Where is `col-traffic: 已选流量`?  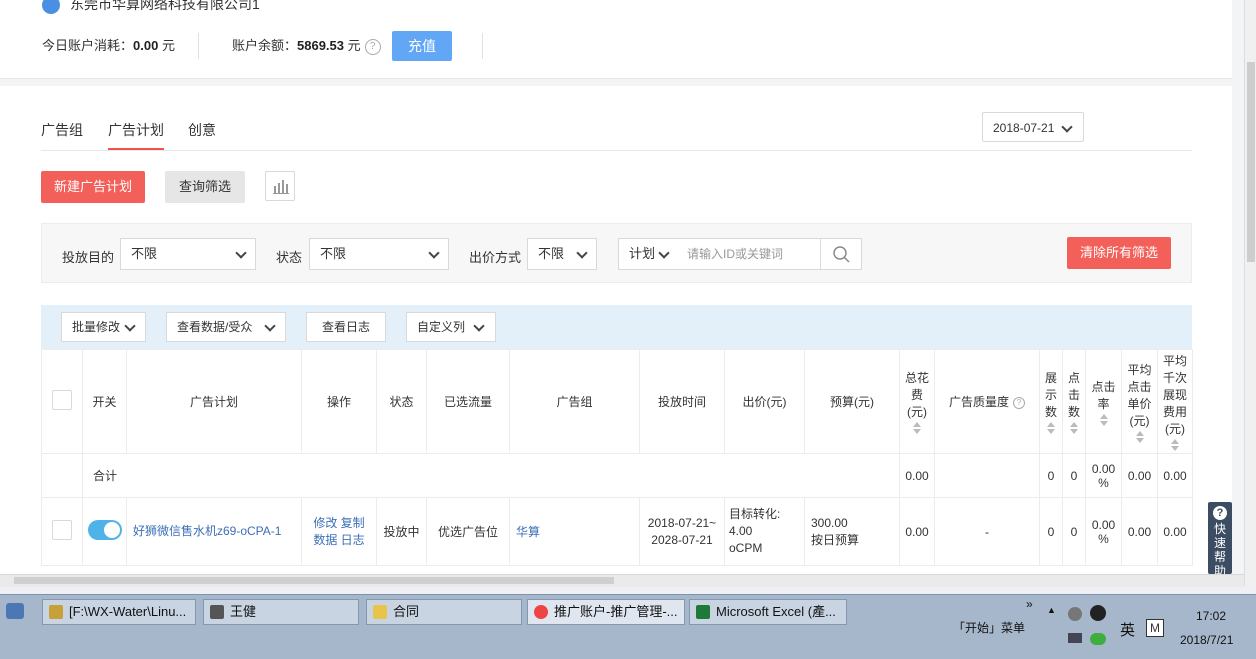 col-traffic: 已选流量 is located at coordinates (468, 401).